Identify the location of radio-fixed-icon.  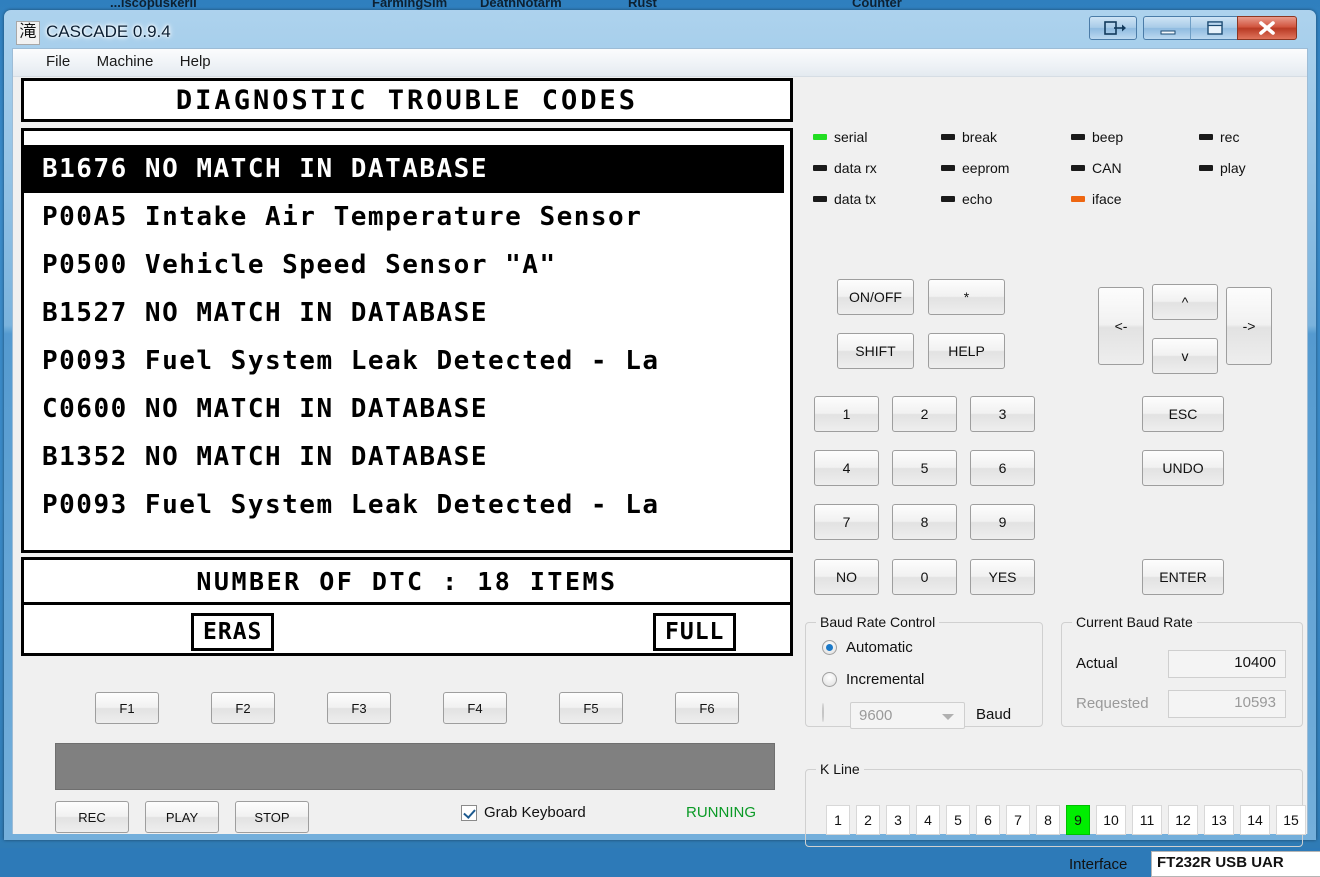
(823, 712).